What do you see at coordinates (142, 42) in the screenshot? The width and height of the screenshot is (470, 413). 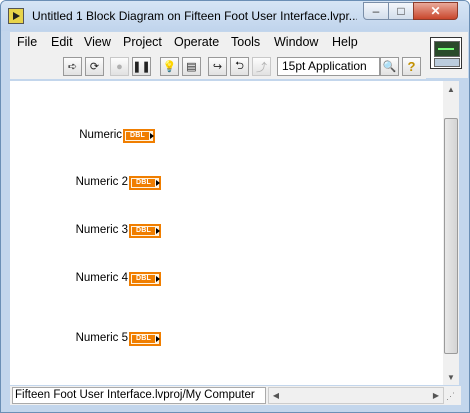 I see `menu-project: Project` at bounding box center [142, 42].